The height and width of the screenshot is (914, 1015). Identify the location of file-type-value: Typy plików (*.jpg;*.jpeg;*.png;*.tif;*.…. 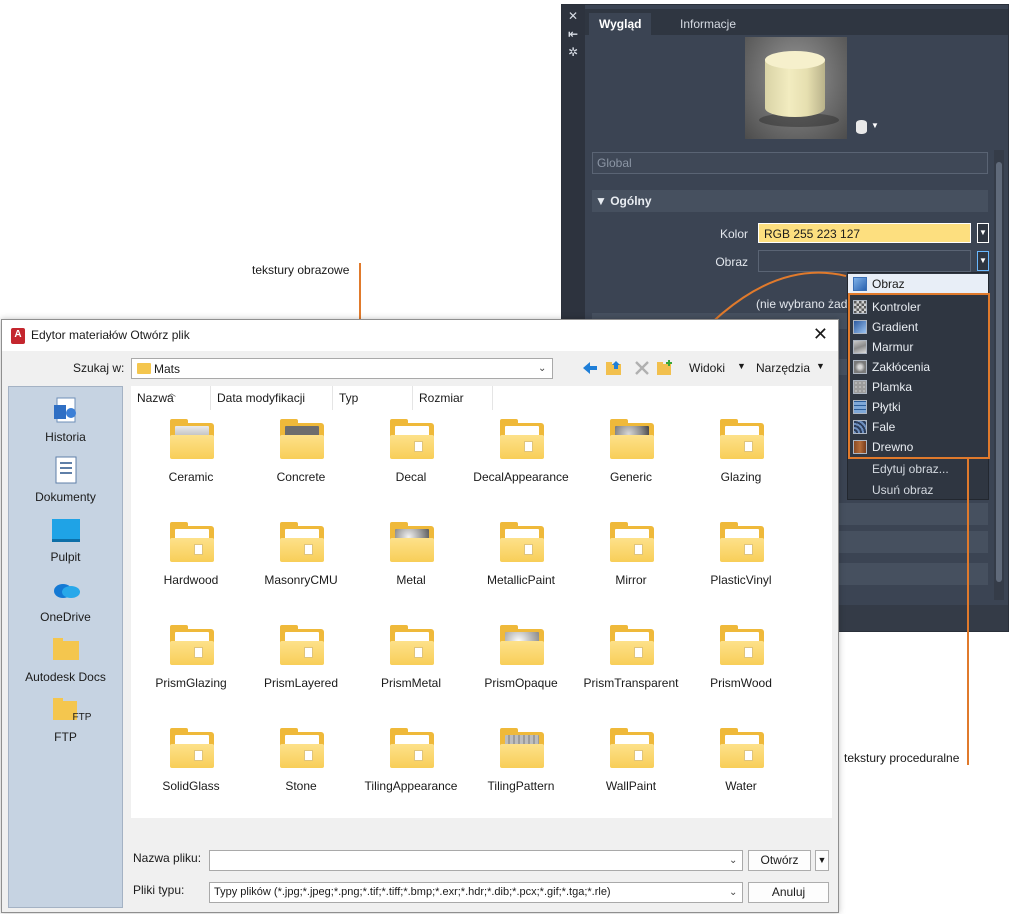
(412, 892).